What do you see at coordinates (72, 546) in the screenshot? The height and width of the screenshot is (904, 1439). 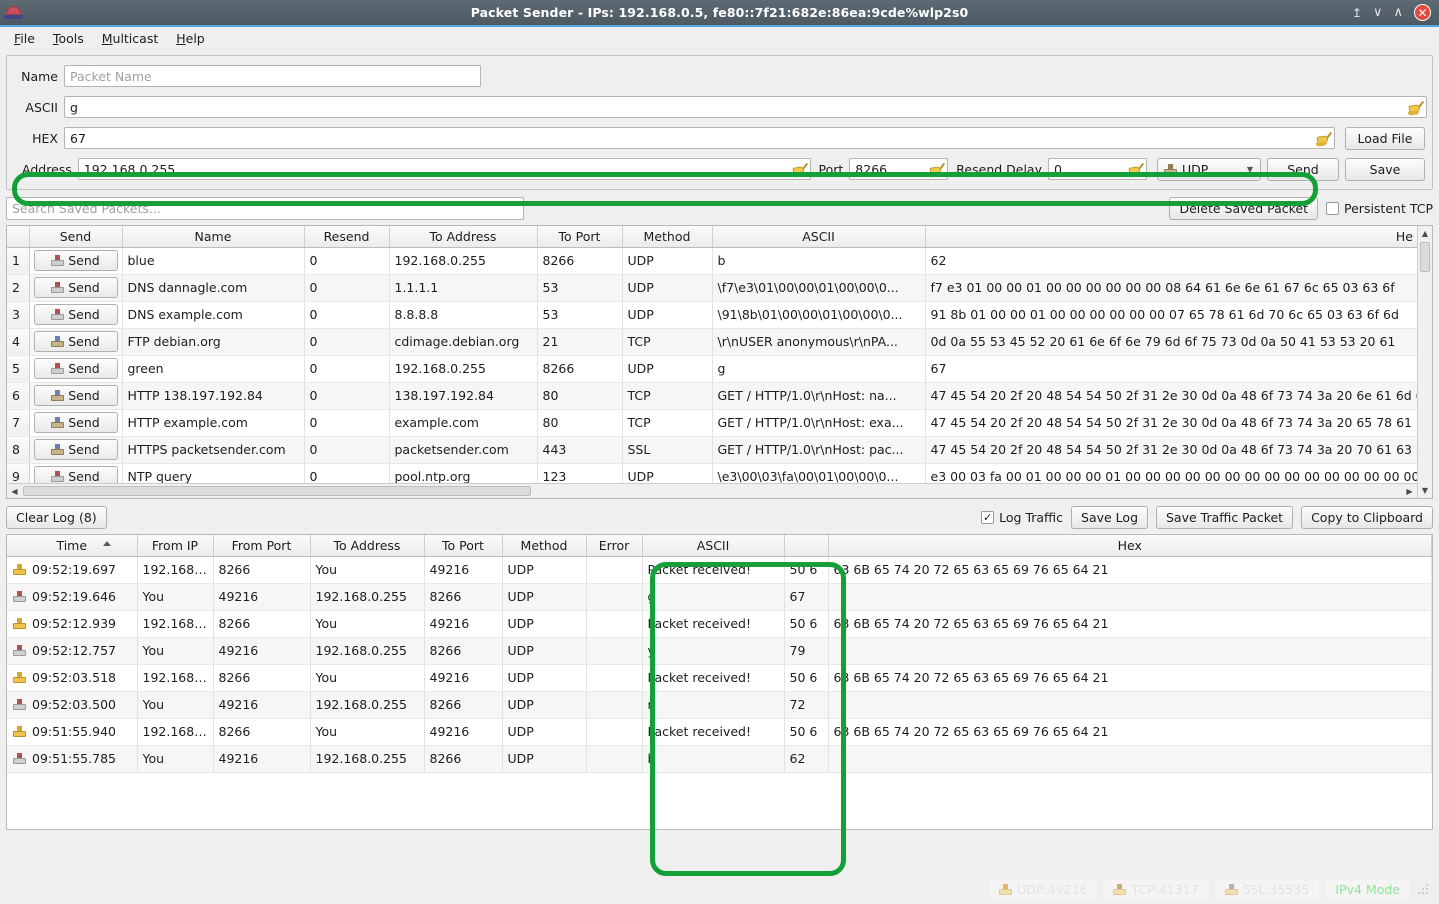 I see `col-time: Time` at bounding box center [72, 546].